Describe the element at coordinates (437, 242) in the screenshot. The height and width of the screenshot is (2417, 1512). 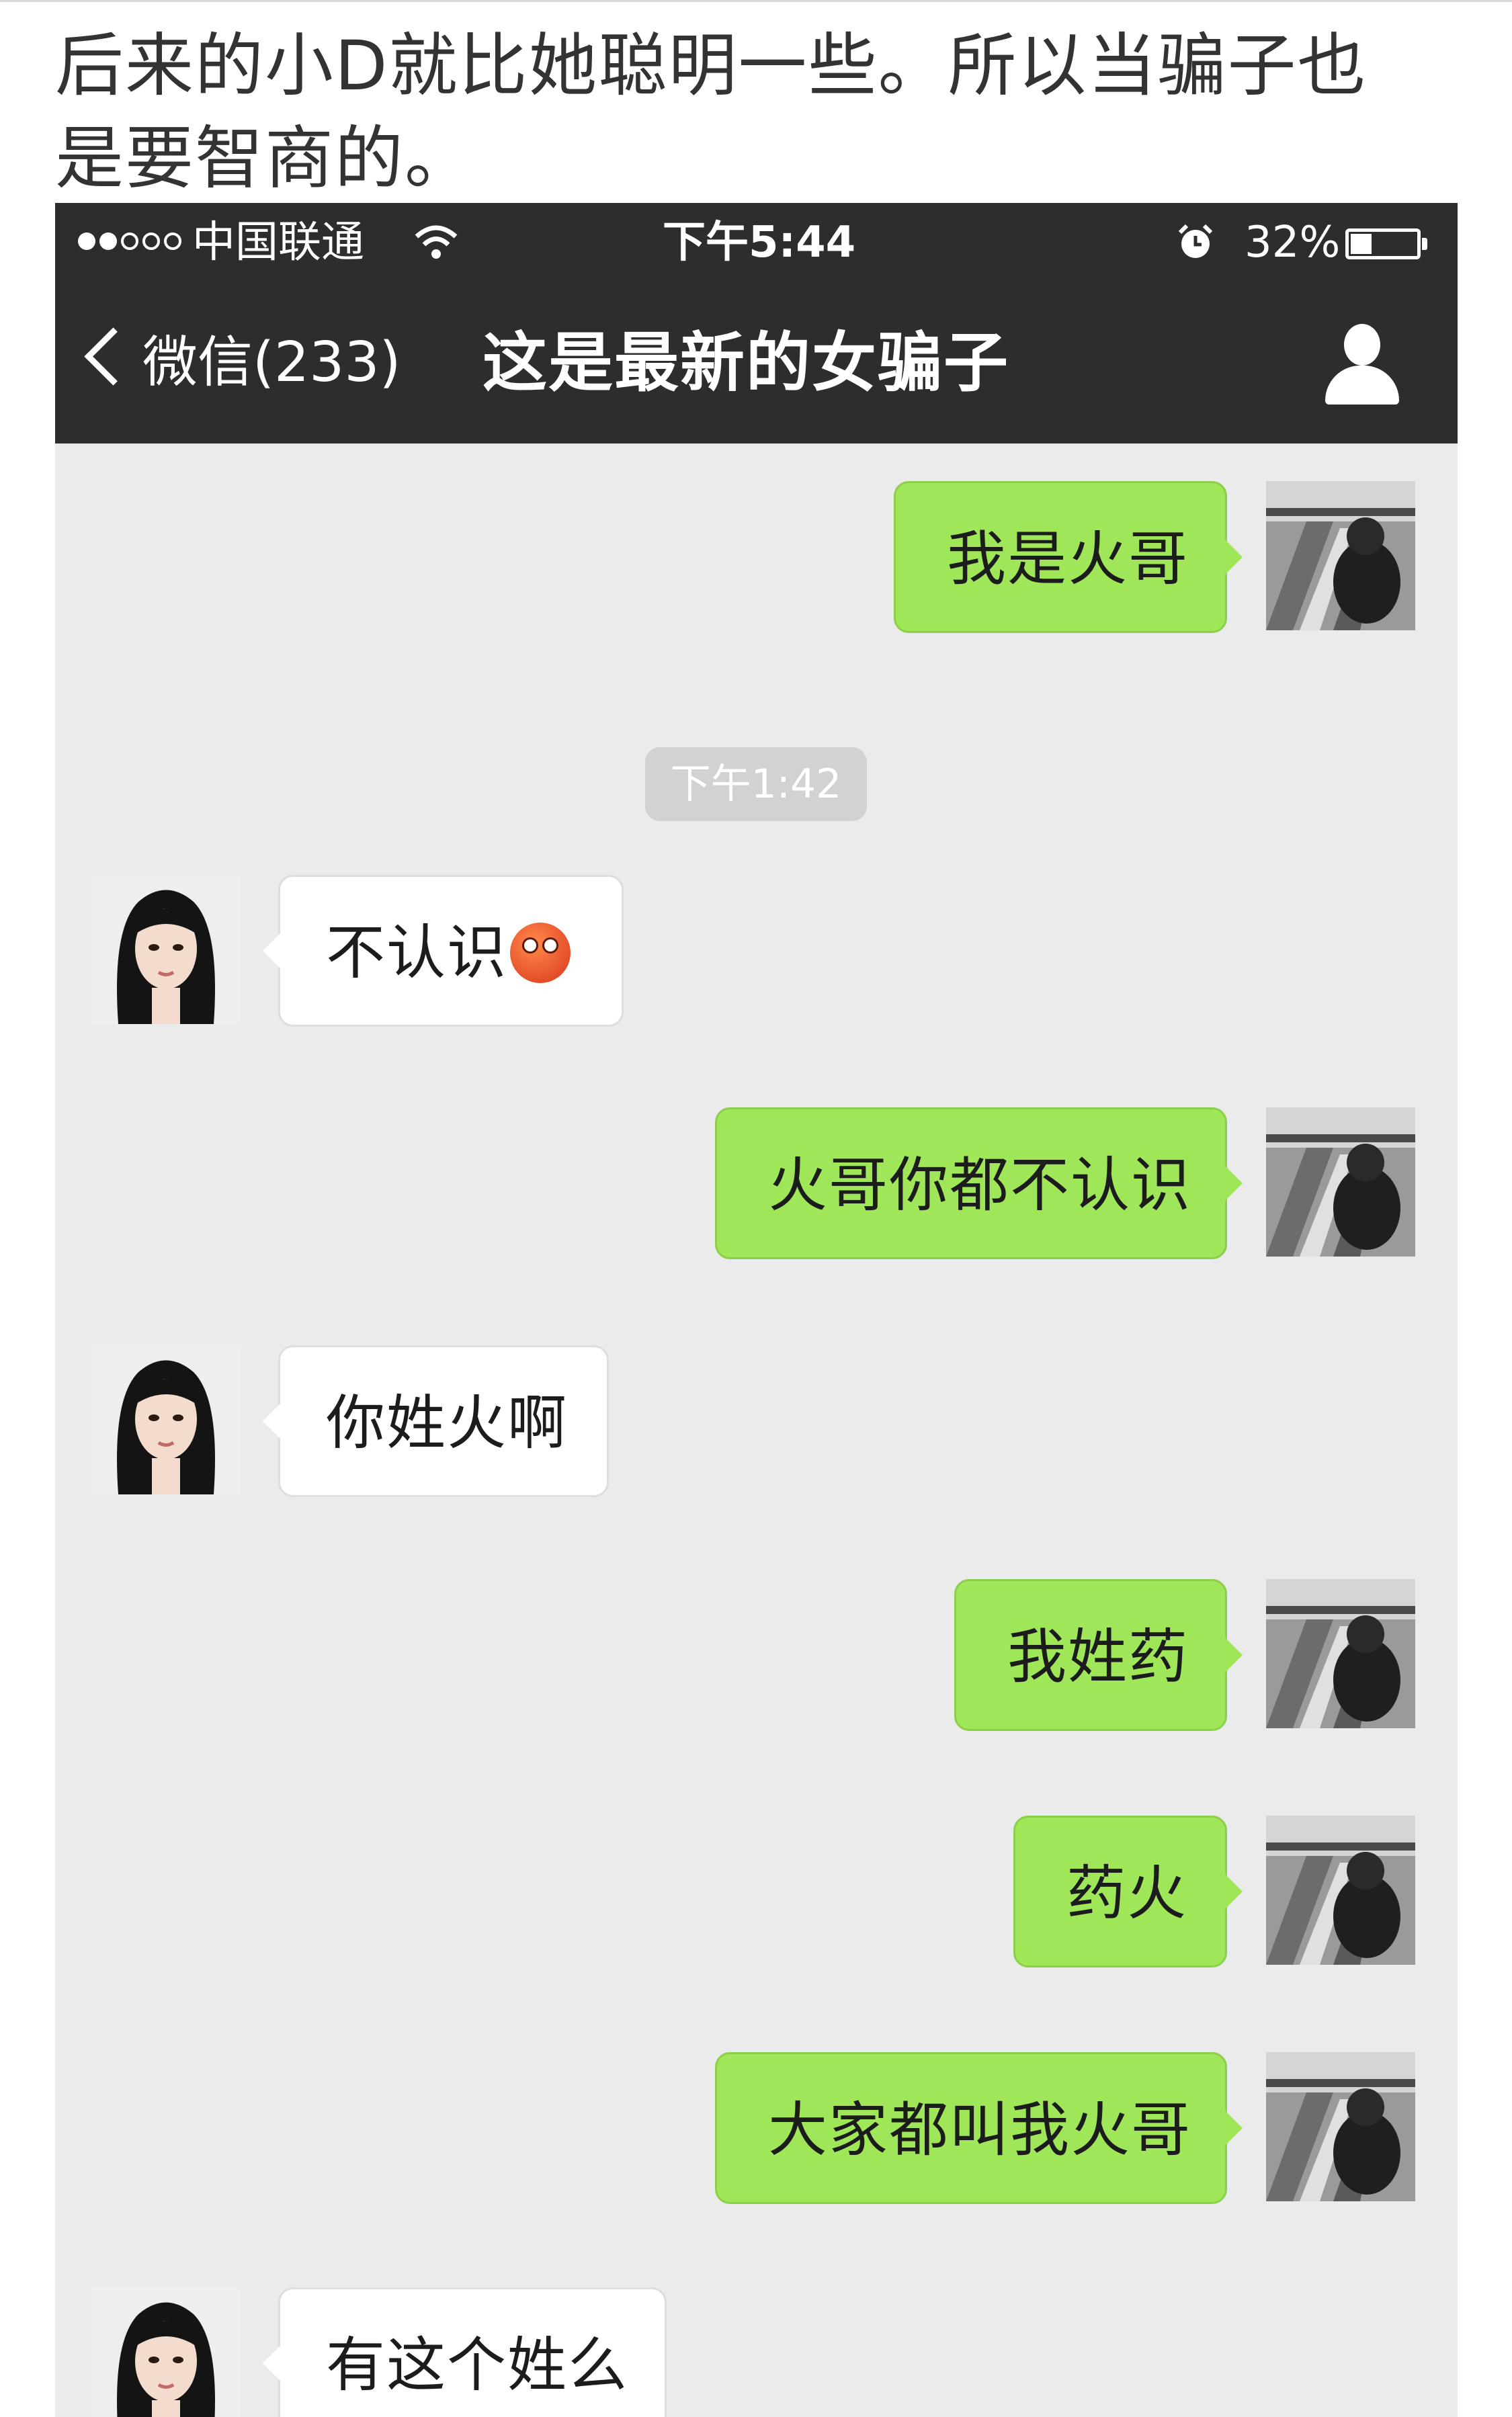
I see `wifi-icon` at that location.